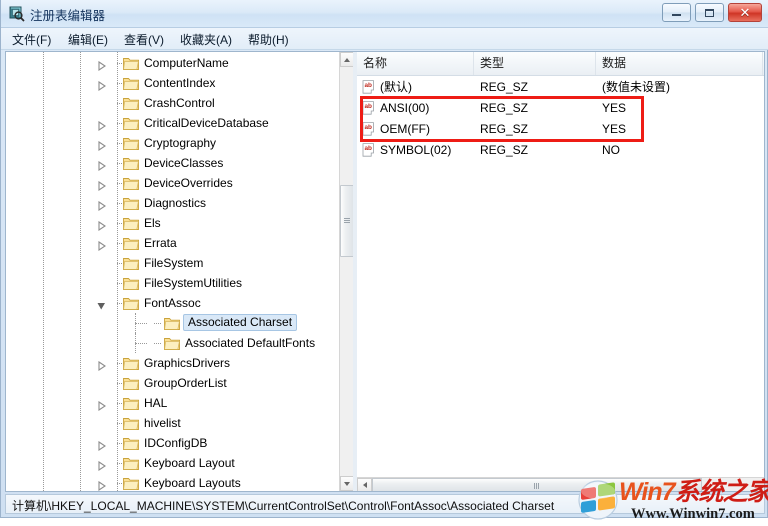 The height and width of the screenshot is (526, 768). Describe the element at coordinates (179, 103) in the screenshot. I see `tree-item-label: CrashControl` at that location.